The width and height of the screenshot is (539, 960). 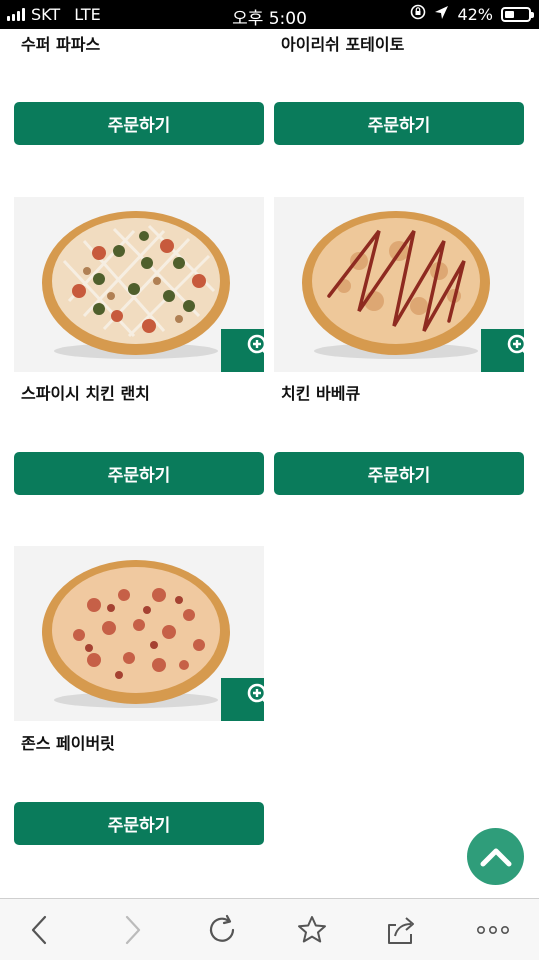 I want to click on forward-icon, so click(x=133, y=930).